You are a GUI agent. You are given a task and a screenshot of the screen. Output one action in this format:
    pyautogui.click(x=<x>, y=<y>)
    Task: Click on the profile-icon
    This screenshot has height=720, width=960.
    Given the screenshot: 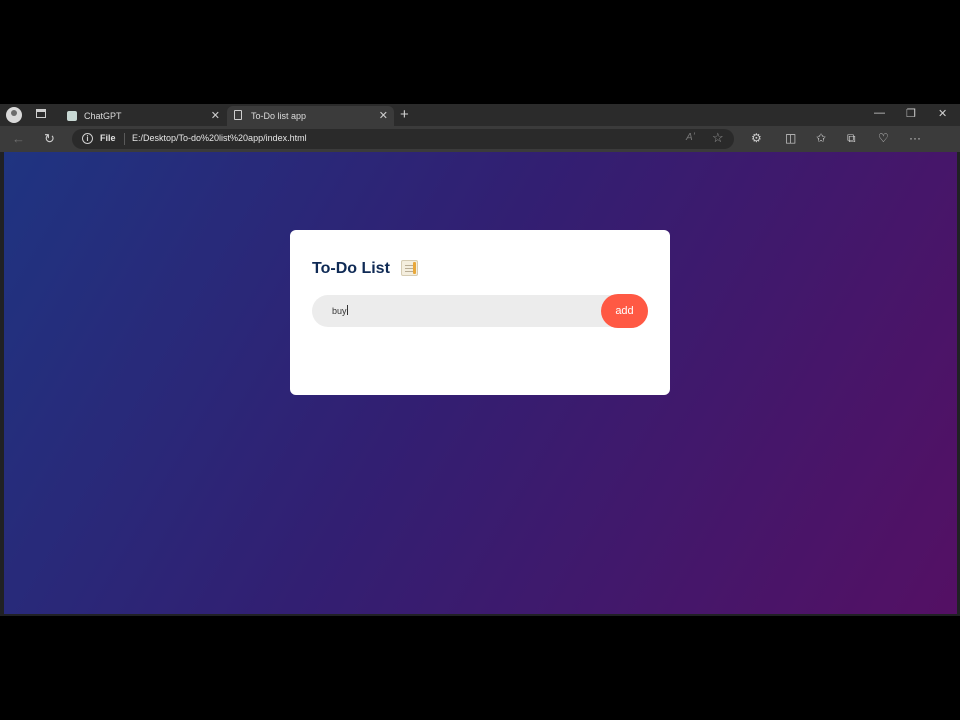 What is the action you would take?
    pyautogui.click(x=14, y=115)
    